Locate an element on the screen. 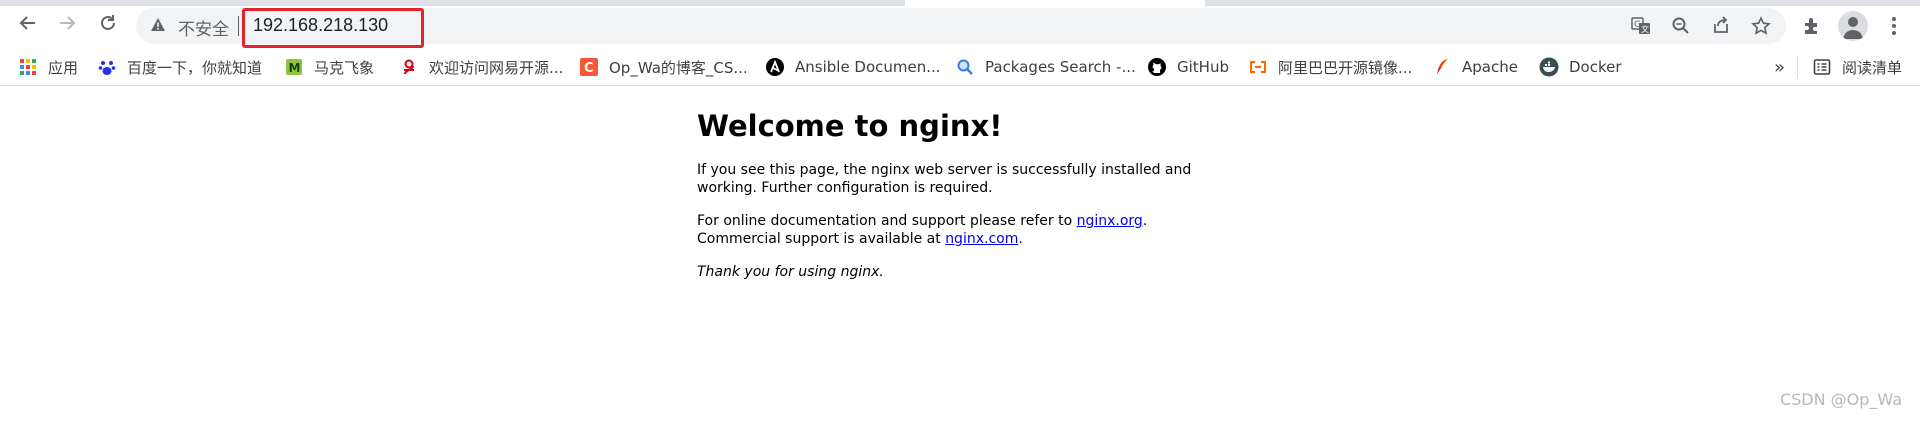 The image size is (1920, 429). bookmark-label: 马克飞象 is located at coordinates (344, 67).